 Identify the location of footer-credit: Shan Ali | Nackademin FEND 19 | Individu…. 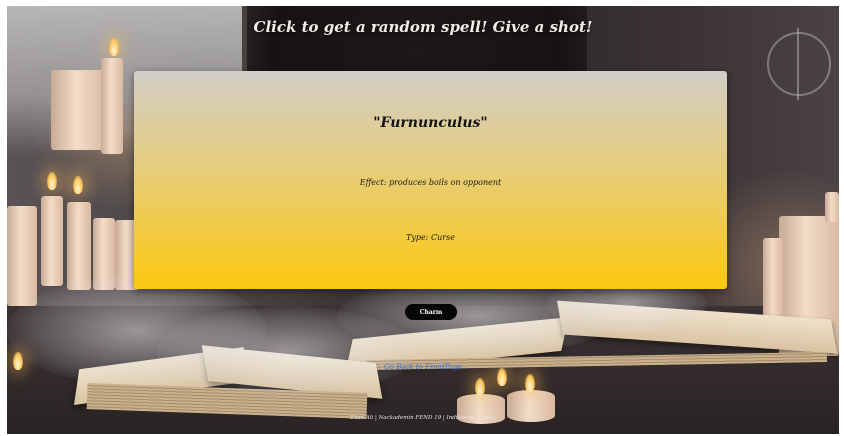
(423, 418).